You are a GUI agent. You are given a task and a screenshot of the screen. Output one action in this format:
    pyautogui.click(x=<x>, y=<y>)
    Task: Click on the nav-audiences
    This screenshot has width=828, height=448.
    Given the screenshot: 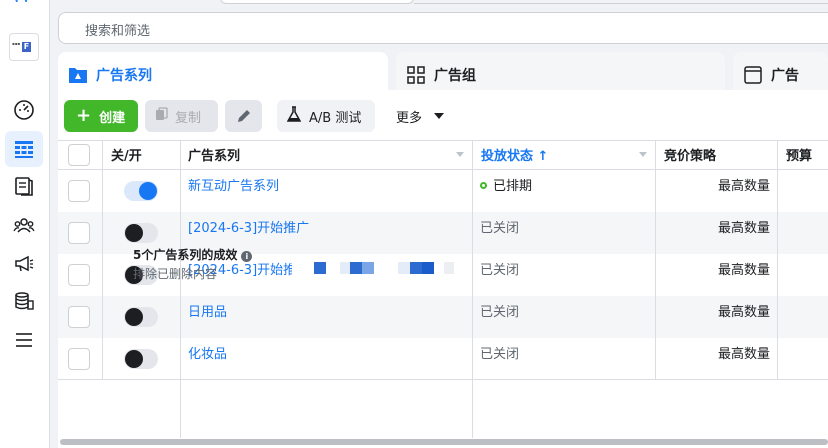 What is the action you would take?
    pyautogui.click(x=24, y=225)
    